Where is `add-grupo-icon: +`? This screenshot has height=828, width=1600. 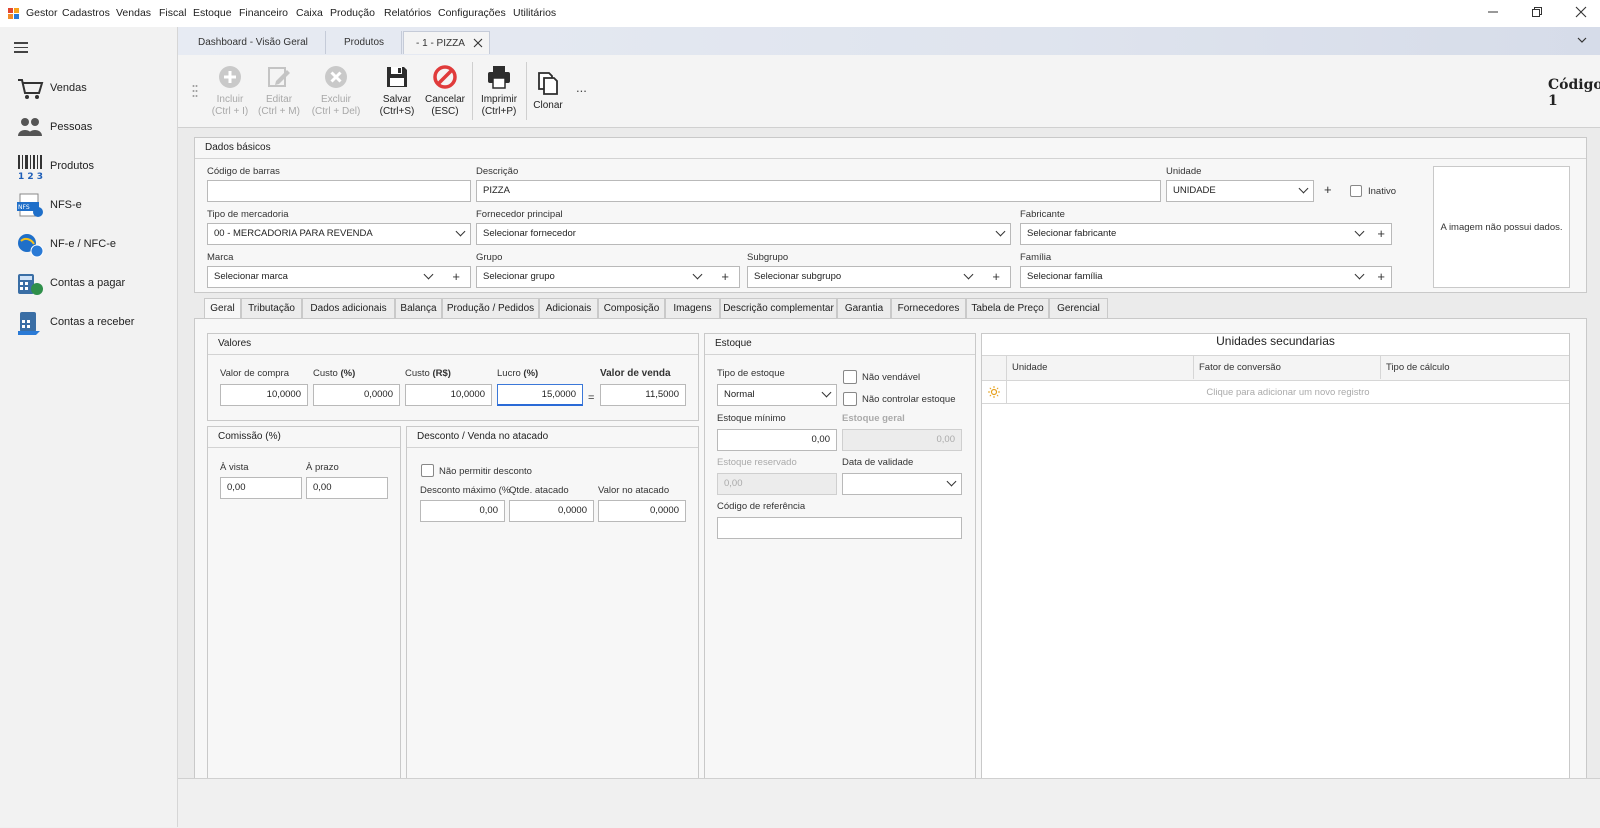 add-grupo-icon: + is located at coordinates (725, 277).